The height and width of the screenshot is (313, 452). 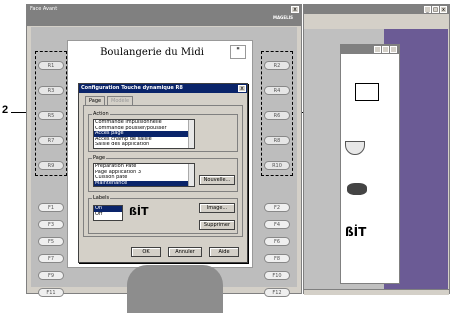 I want to click on key-r10: R10, so click(x=277, y=165).